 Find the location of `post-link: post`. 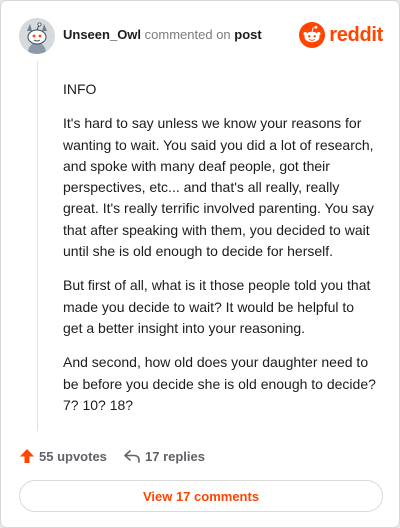

post-link: post is located at coordinates (247, 34).